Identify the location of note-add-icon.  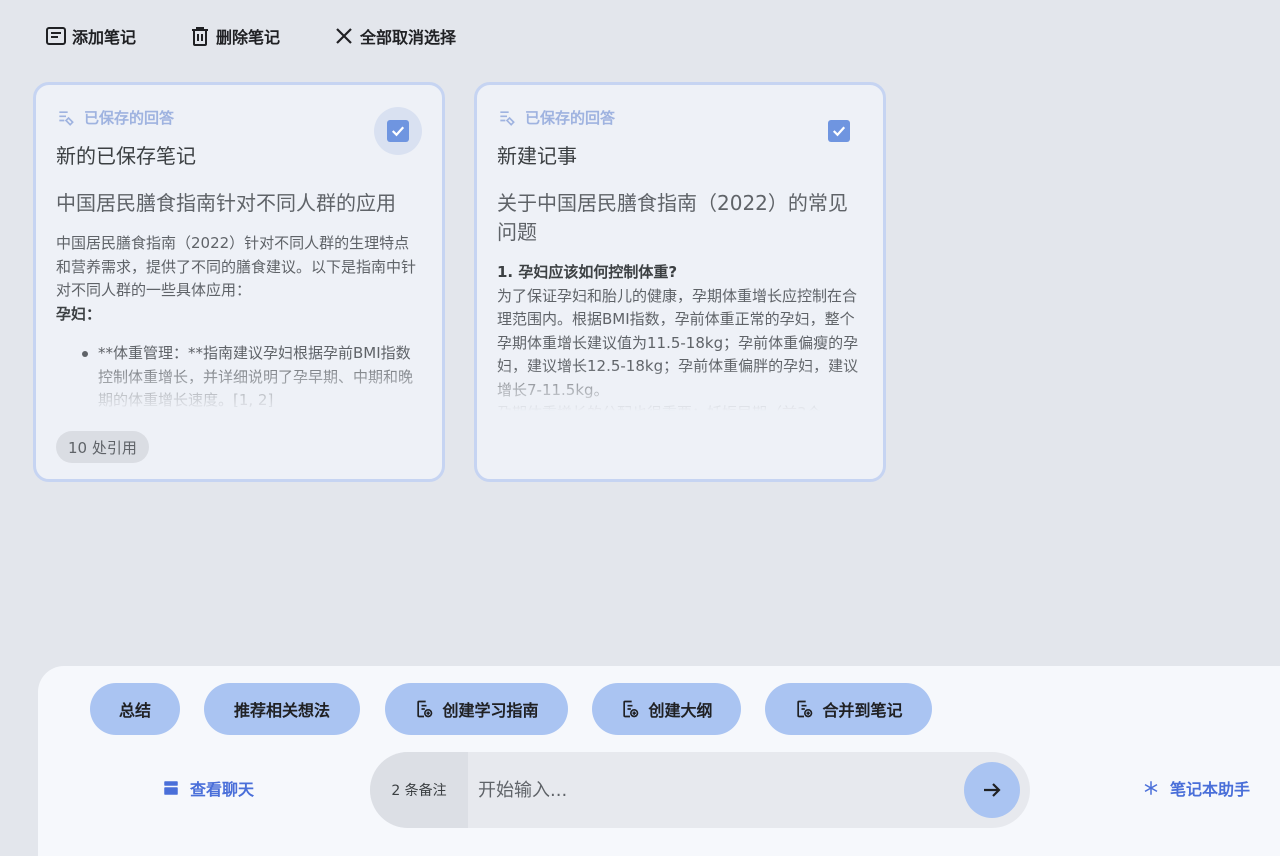
(56, 36).